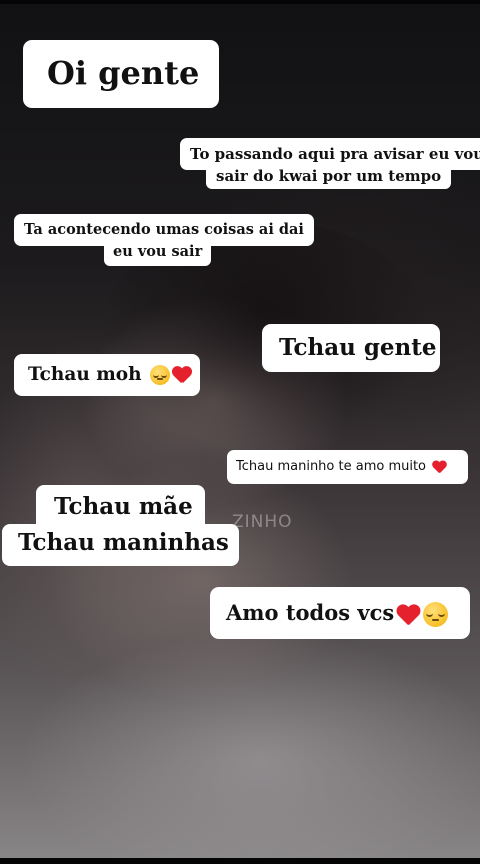 The image size is (480, 864). I want to click on caption-amo-todos: Amo todos vcs, so click(340, 613).